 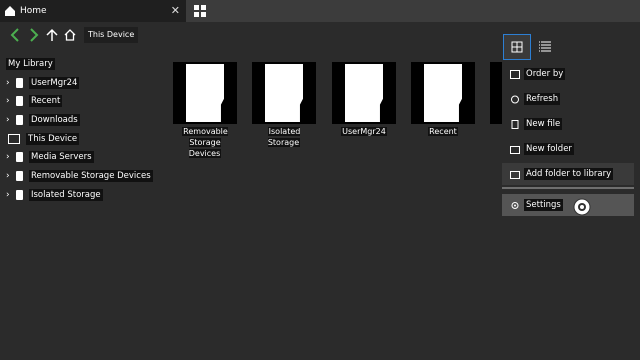 What do you see at coordinates (54, 83) in the screenshot?
I see `tree-item-label: UserMgr24` at bounding box center [54, 83].